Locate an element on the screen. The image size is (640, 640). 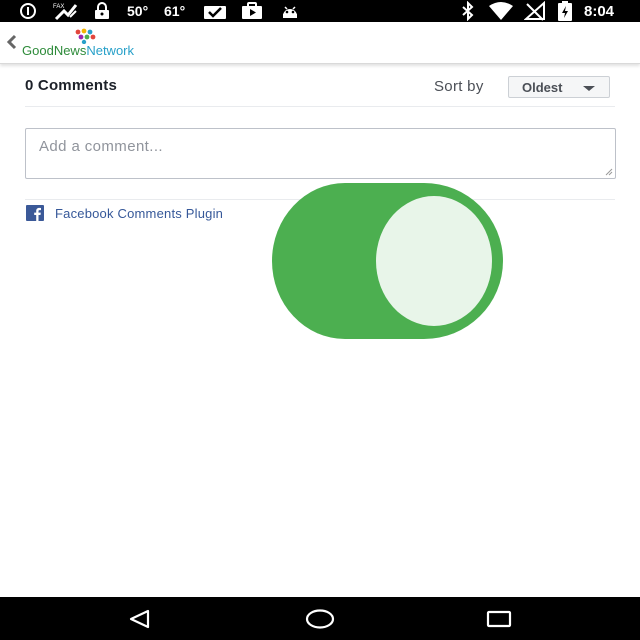
caret-down-icon is located at coordinates (589, 88).